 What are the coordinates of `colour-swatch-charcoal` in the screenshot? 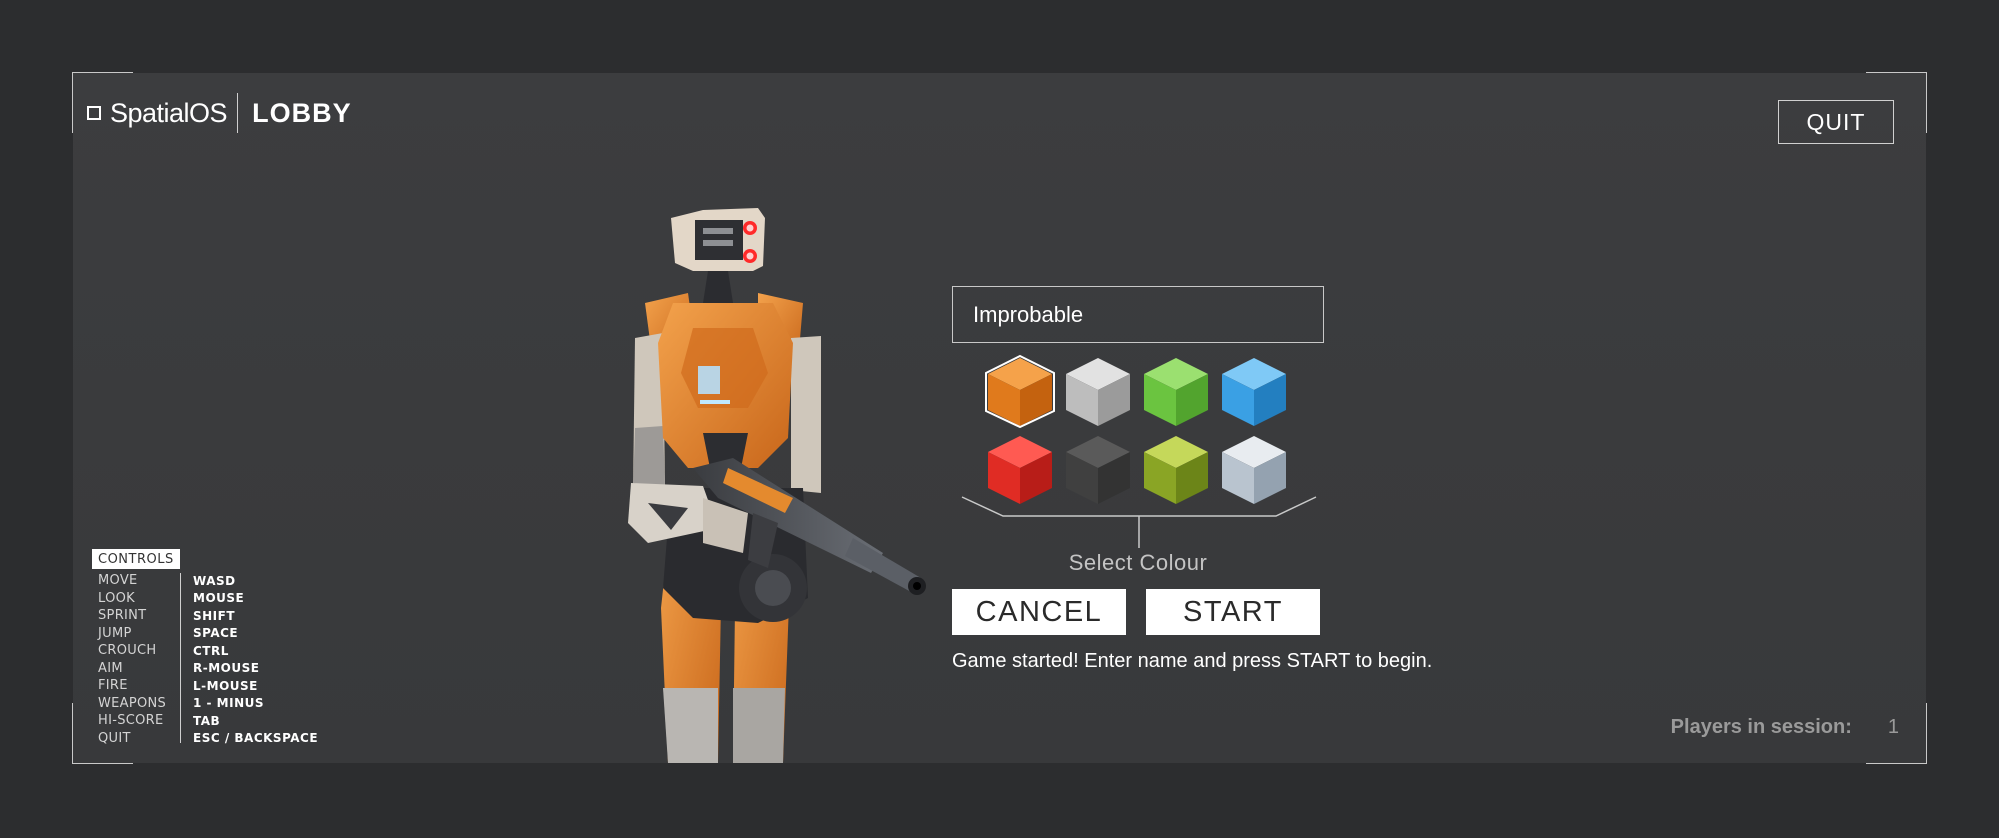 It's located at (1098, 469).